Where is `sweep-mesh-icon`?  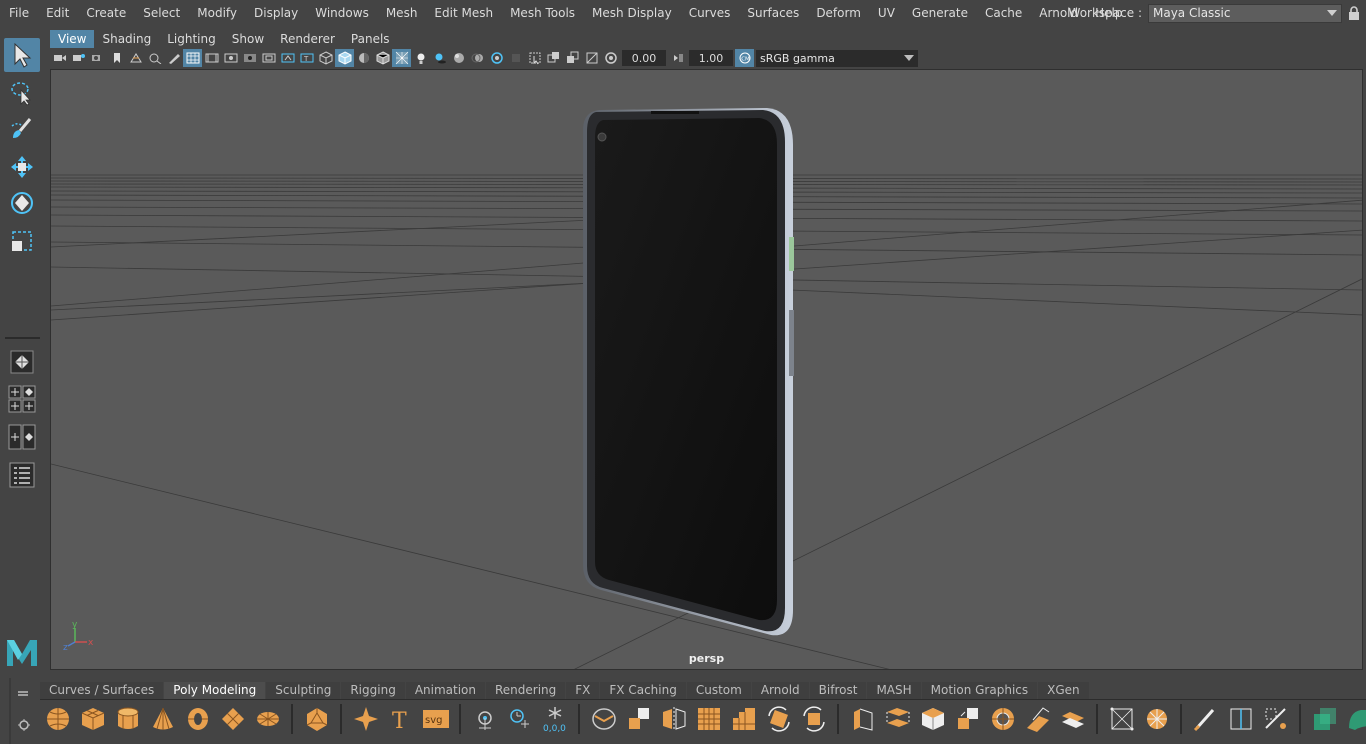
sweep-mesh-icon is located at coordinates (484, 719).